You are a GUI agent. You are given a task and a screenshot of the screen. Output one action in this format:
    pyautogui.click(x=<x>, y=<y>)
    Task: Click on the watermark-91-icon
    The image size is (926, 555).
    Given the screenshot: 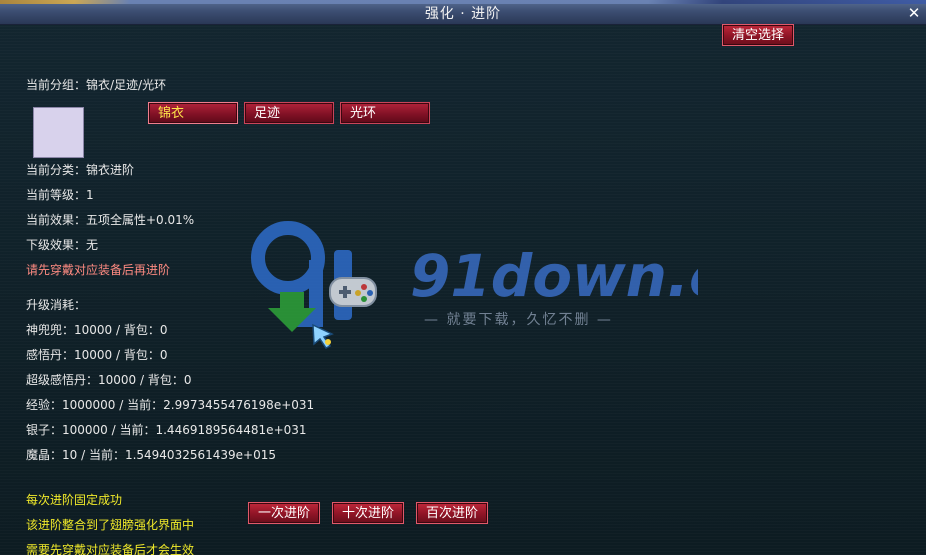 What is the action you would take?
    pyautogui.click(x=314, y=276)
    